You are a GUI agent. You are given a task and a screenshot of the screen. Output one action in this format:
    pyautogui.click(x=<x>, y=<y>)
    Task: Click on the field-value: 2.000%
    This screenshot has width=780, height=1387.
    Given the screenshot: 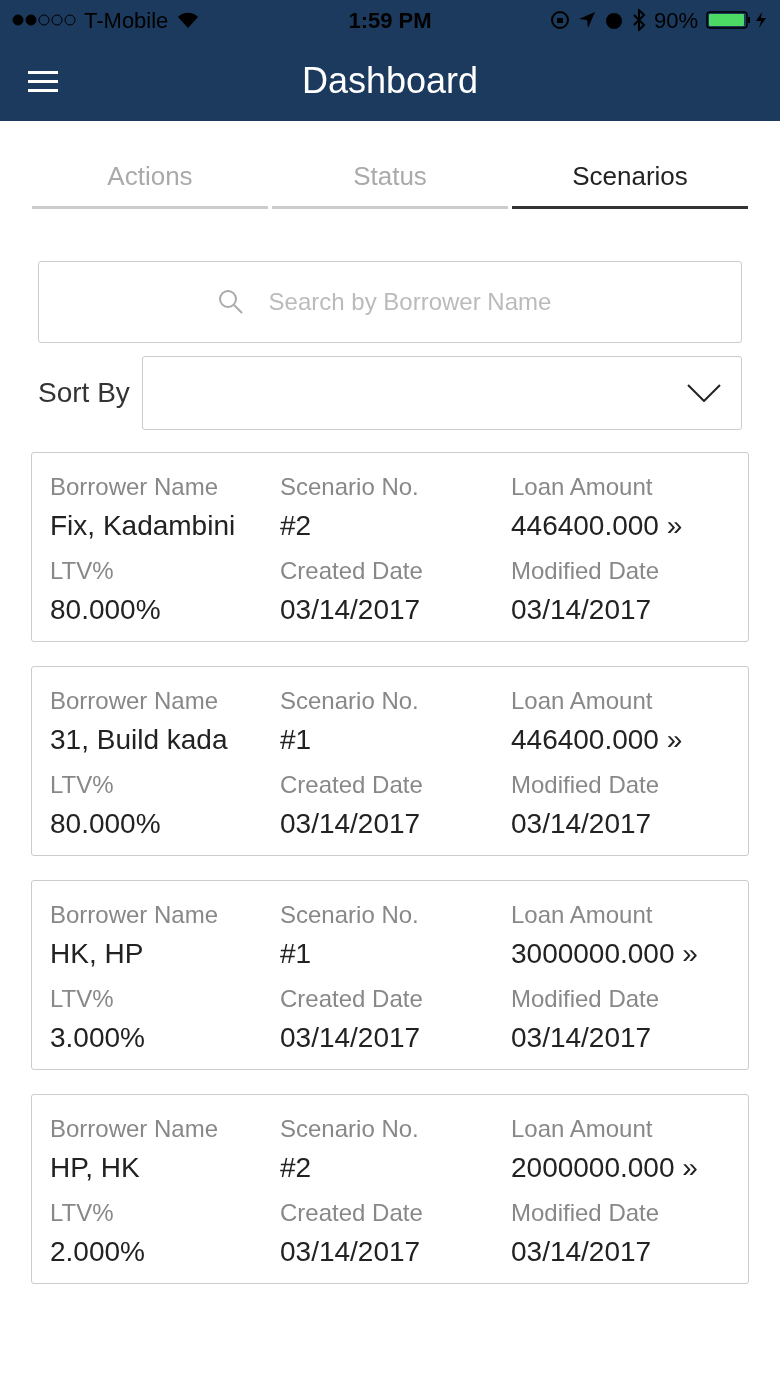 What is the action you would take?
    pyautogui.click(x=98, y=1252)
    